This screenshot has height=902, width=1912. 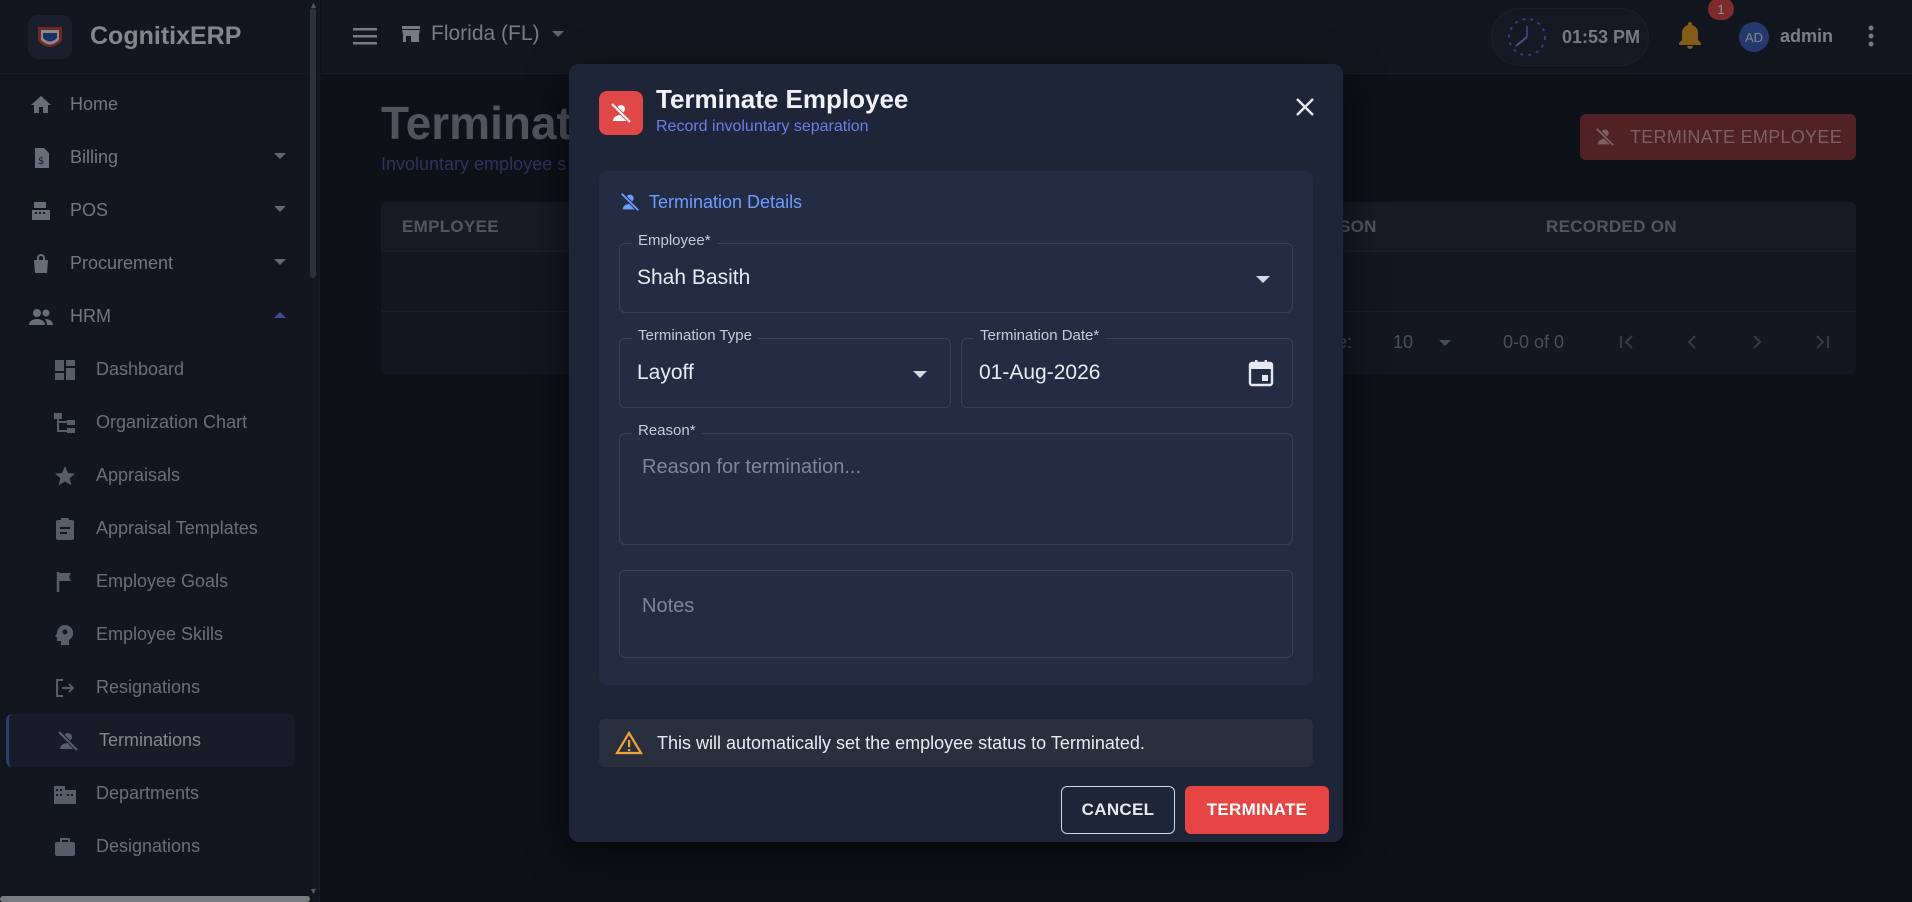 I want to click on reason-label: Reason*, so click(x=667, y=430).